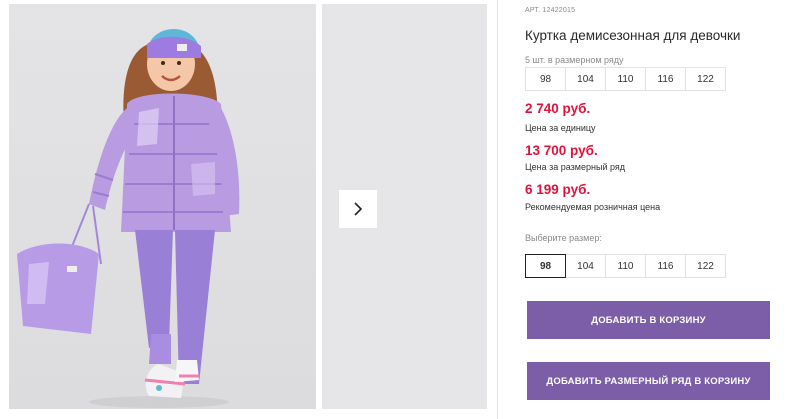 Image resolution: width=800 pixels, height=419 pixels. Describe the element at coordinates (558, 108) in the screenshot. I see `unit-price: 2 740 руб.` at that location.